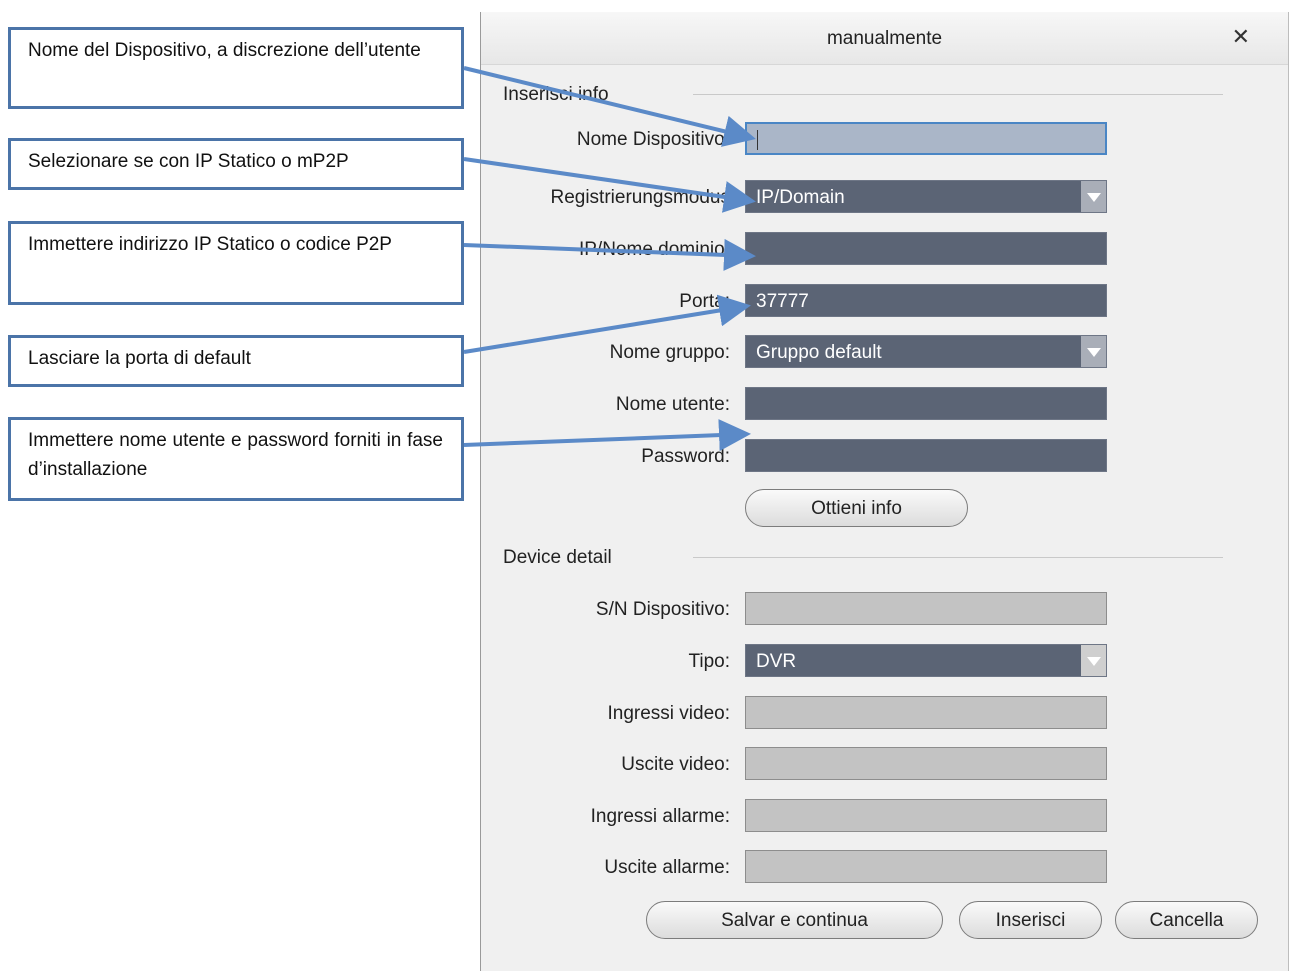 The width and height of the screenshot is (1293, 971). Describe the element at coordinates (609, 106) in the screenshot. I see `arrow-device-name` at that location.